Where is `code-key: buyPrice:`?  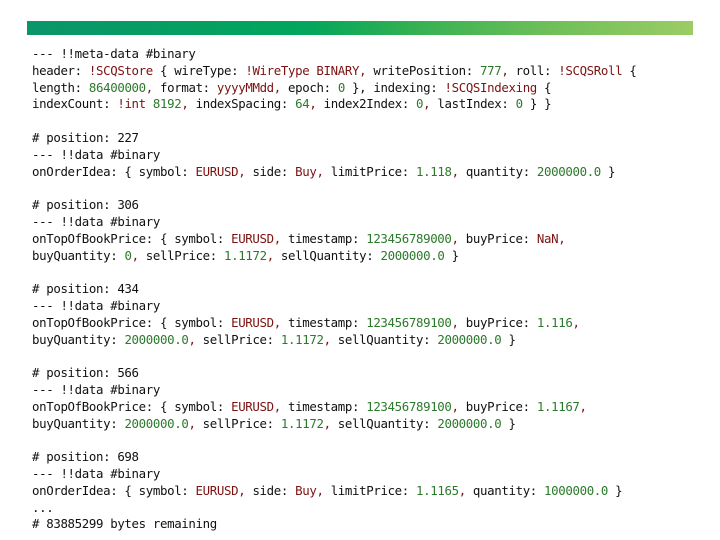
code-key: buyPrice: is located at coordinates (497, 238).